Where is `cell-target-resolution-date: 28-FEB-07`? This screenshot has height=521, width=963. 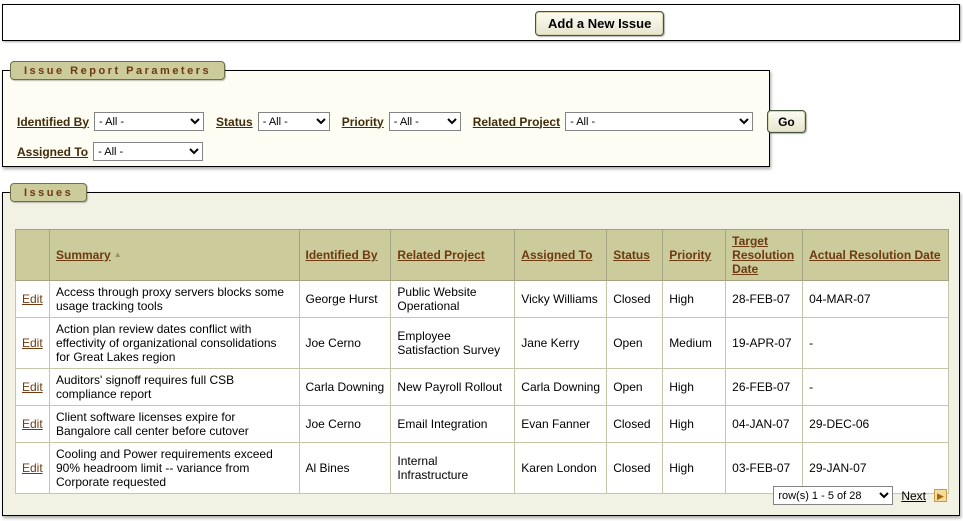 cell-target-resolution-date: 28-FEB-07 is located at coordinates (764, 299).